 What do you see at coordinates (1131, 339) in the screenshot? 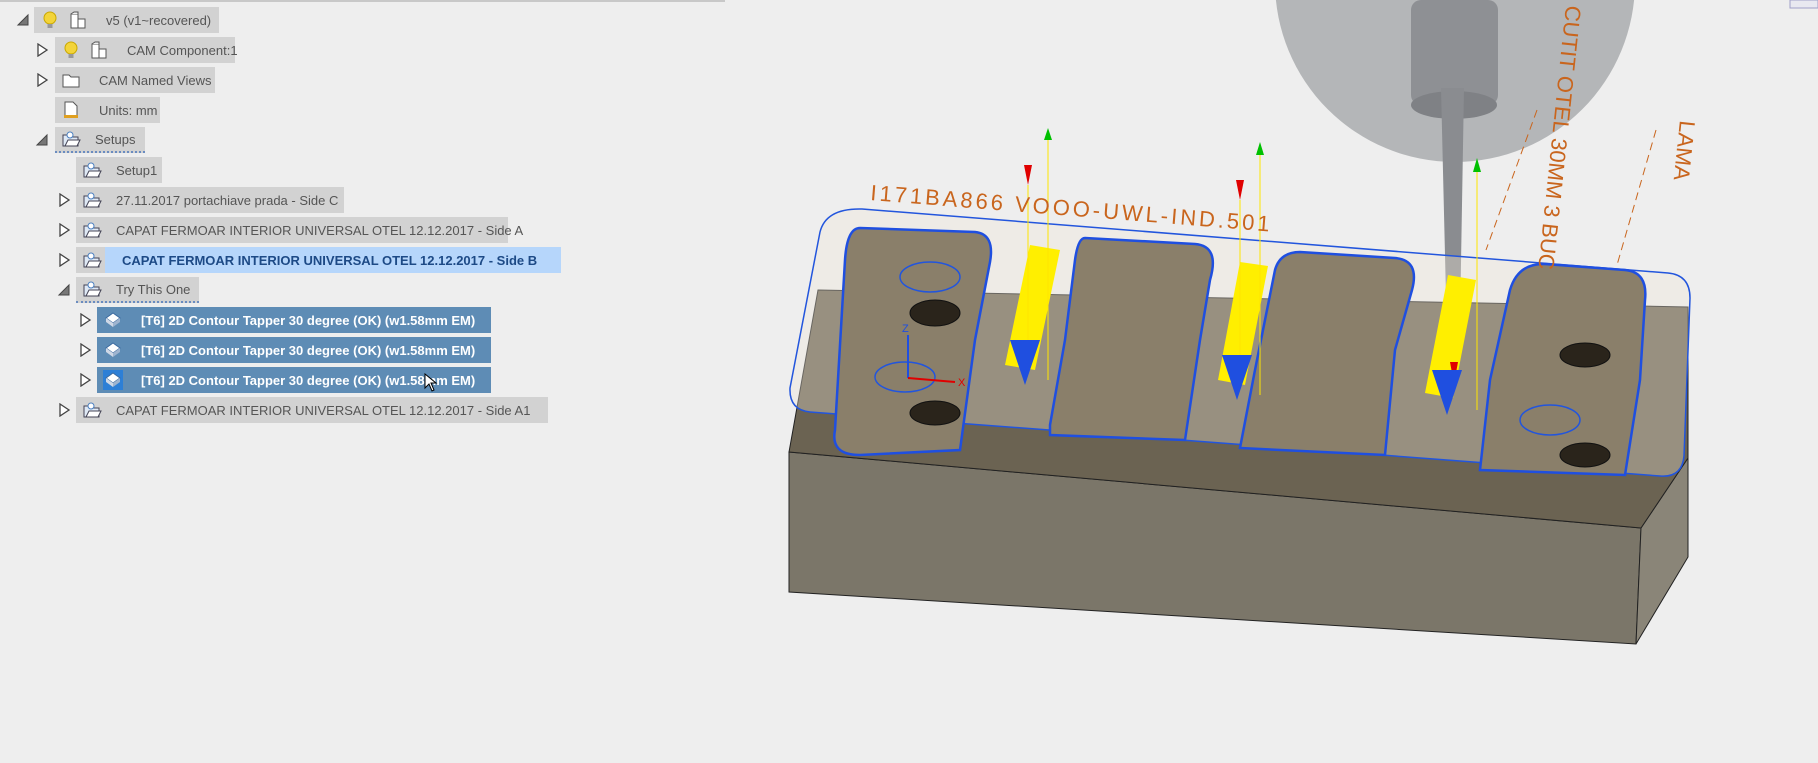
I see `pocket` at bounding box center [1131, 339].